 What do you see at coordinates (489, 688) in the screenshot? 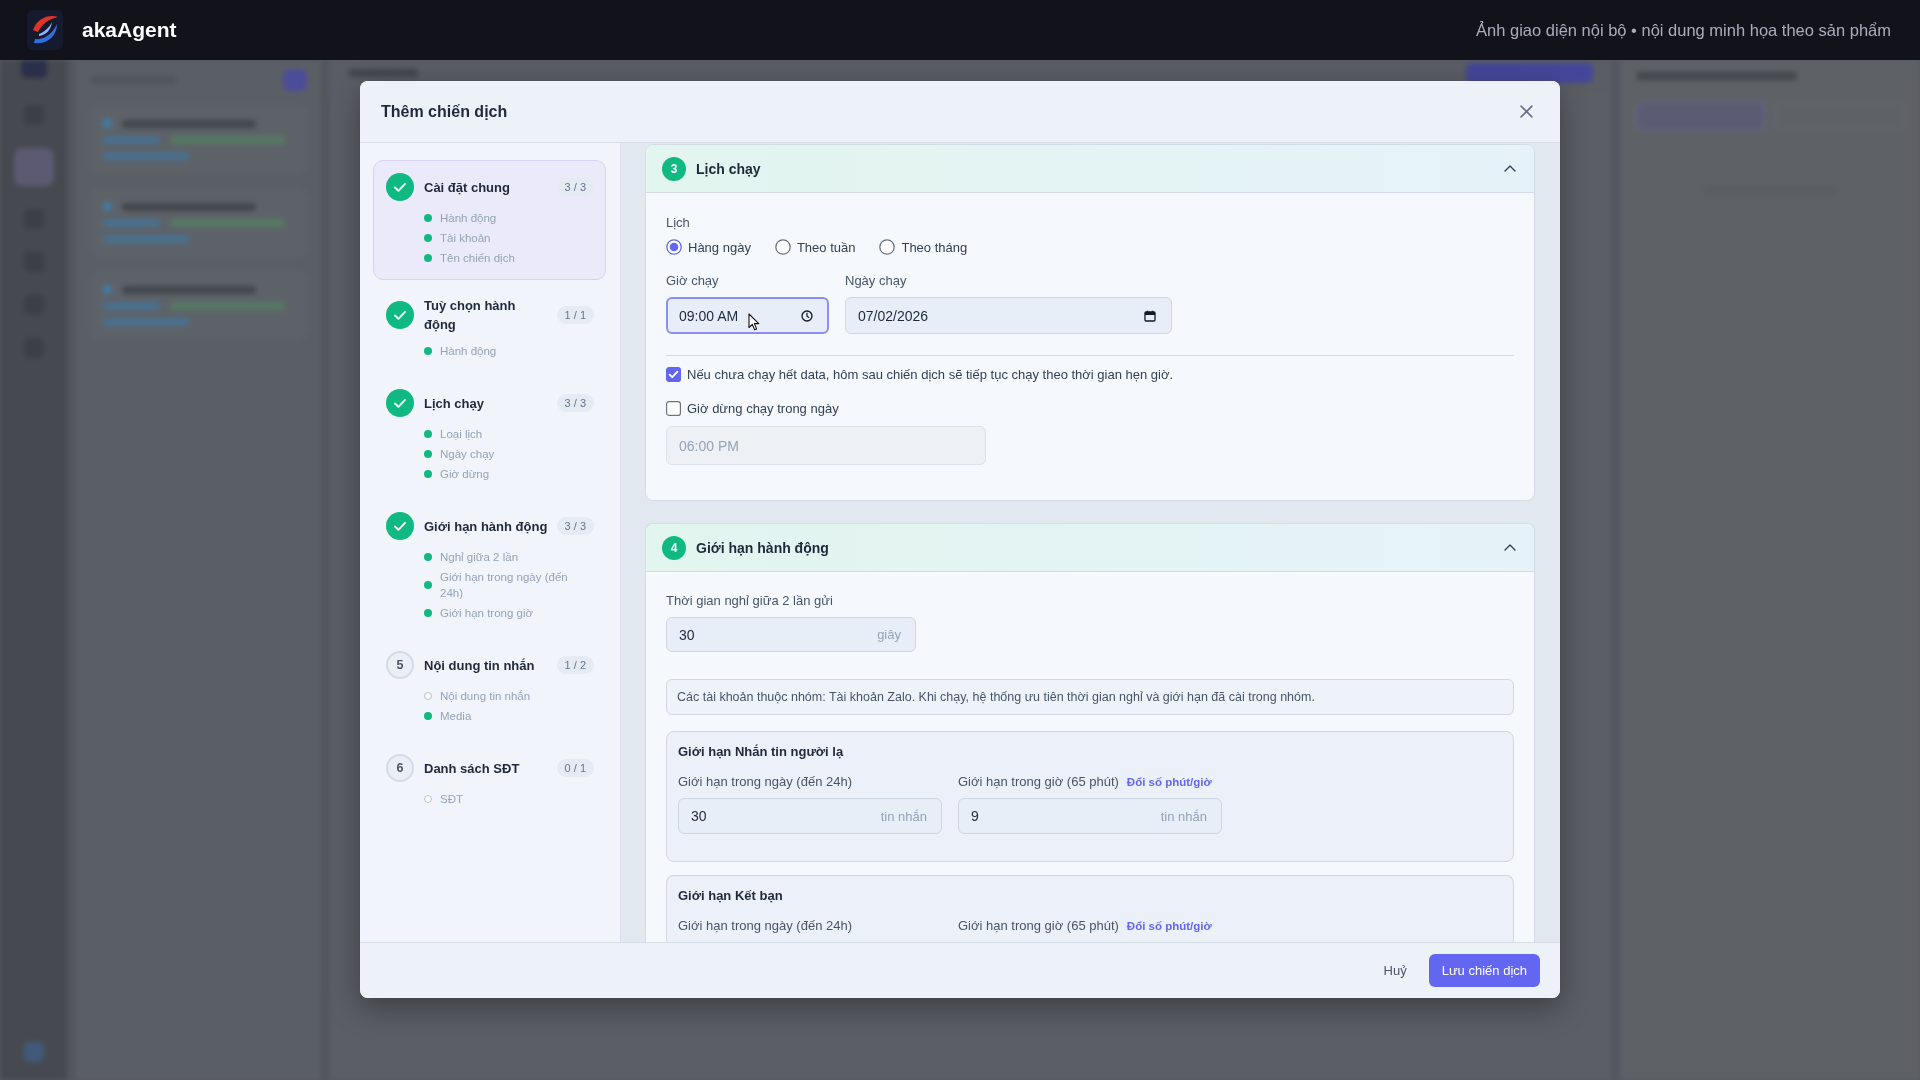
I see `step-item: 5 Nội dung tin nhắn 1 / 2 Nội dung tin nhắn Media` at bounding box center [489, 688].